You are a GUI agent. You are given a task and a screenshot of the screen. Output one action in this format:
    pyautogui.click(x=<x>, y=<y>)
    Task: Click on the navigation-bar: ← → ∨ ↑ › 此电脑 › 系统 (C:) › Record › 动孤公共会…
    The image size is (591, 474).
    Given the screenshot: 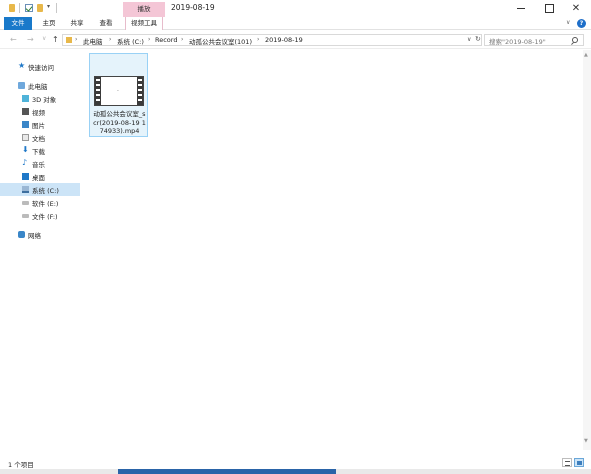 What is the action you would take?
    pyautogui.click(x=295, y=40)
    